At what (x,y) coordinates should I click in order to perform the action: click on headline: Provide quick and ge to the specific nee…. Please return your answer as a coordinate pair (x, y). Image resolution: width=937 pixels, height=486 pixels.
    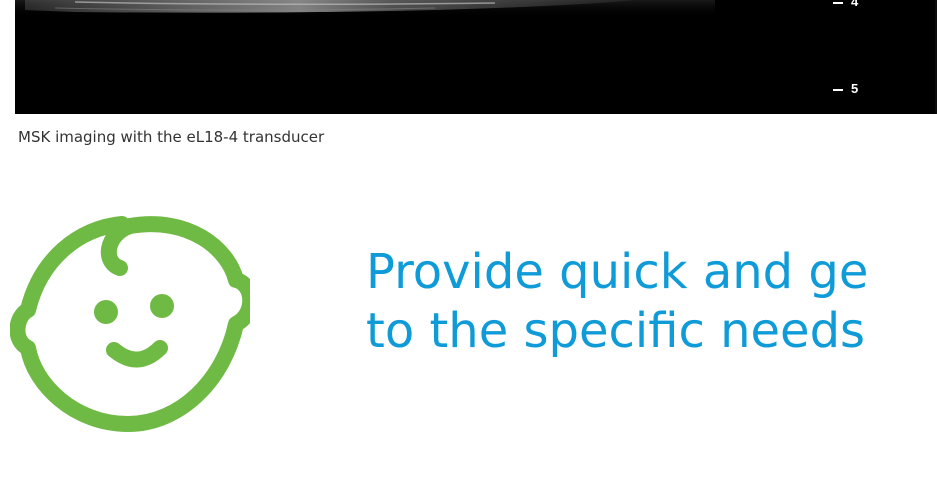
    Looking at the image, I should click on (651, 302).